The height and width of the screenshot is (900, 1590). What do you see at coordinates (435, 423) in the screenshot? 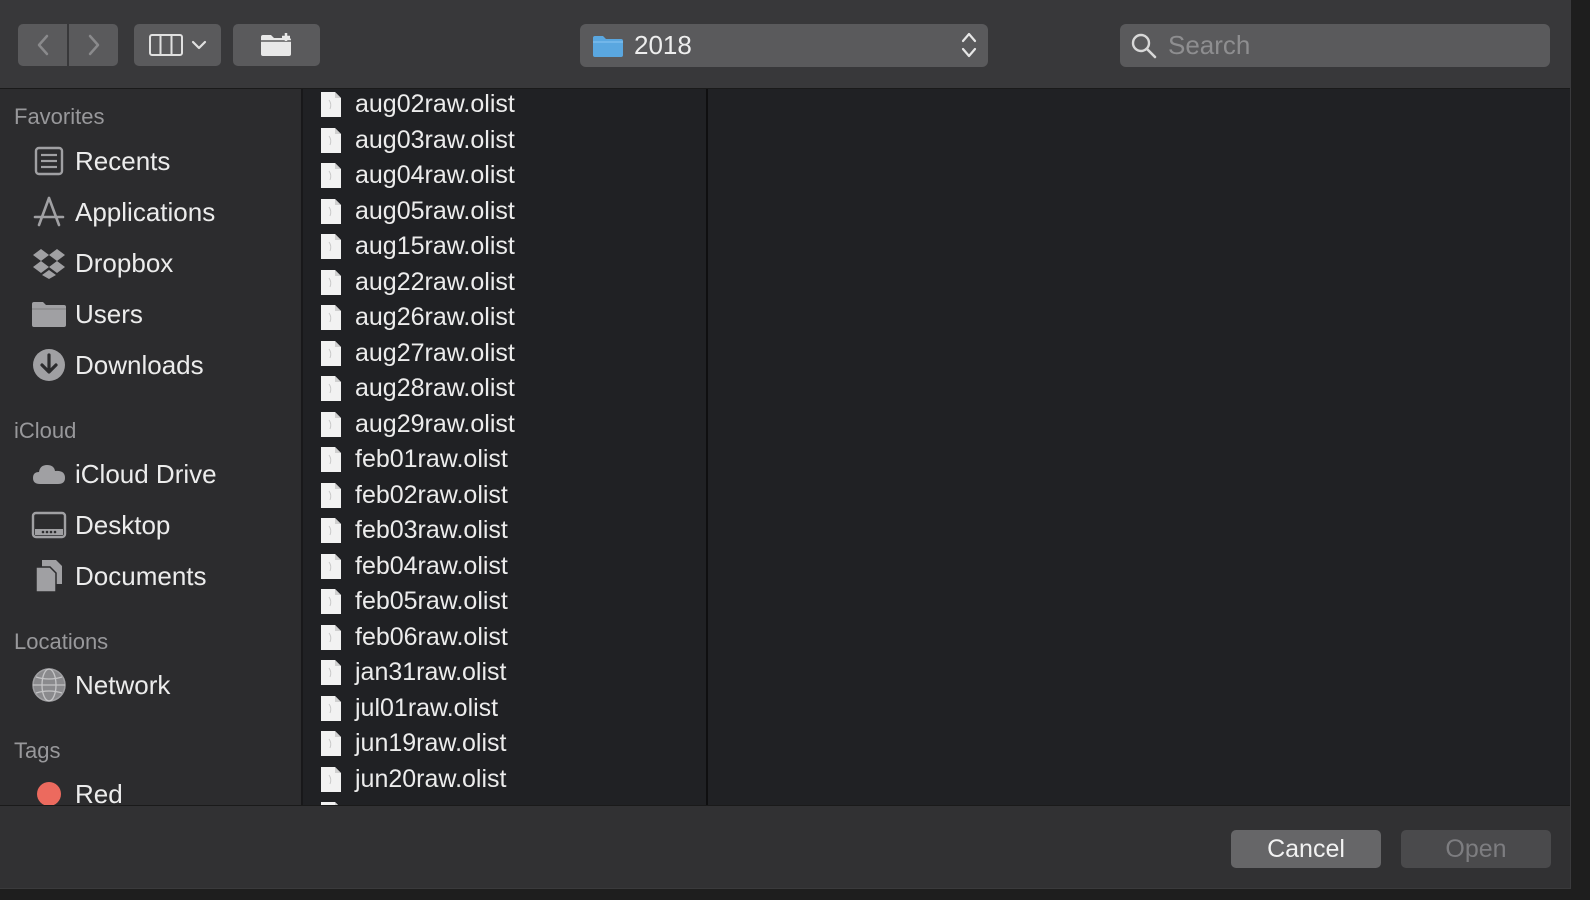
I see `file-name: aug29raw.olist` at bounding box center [435, 423].